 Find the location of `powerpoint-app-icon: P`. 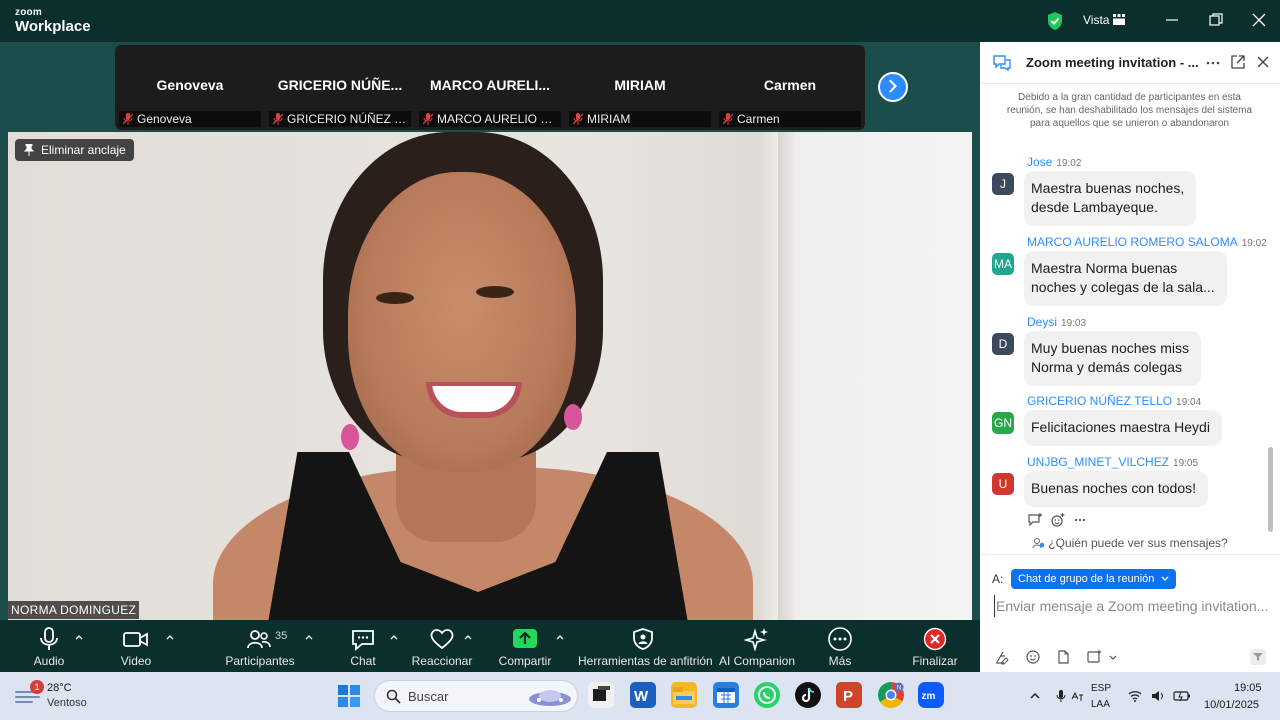

powerpoint-app-icon: P is located at coordinates (849, 695).